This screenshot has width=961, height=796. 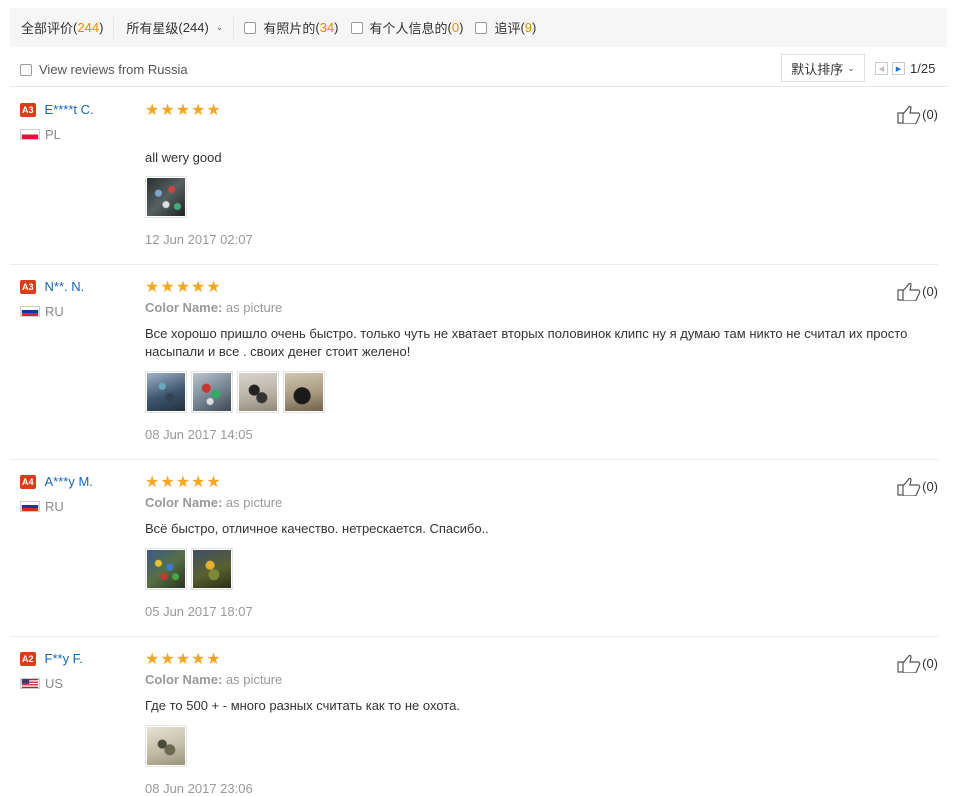 I want to click on with-photos-checkbox, so click(x=250, y=27).